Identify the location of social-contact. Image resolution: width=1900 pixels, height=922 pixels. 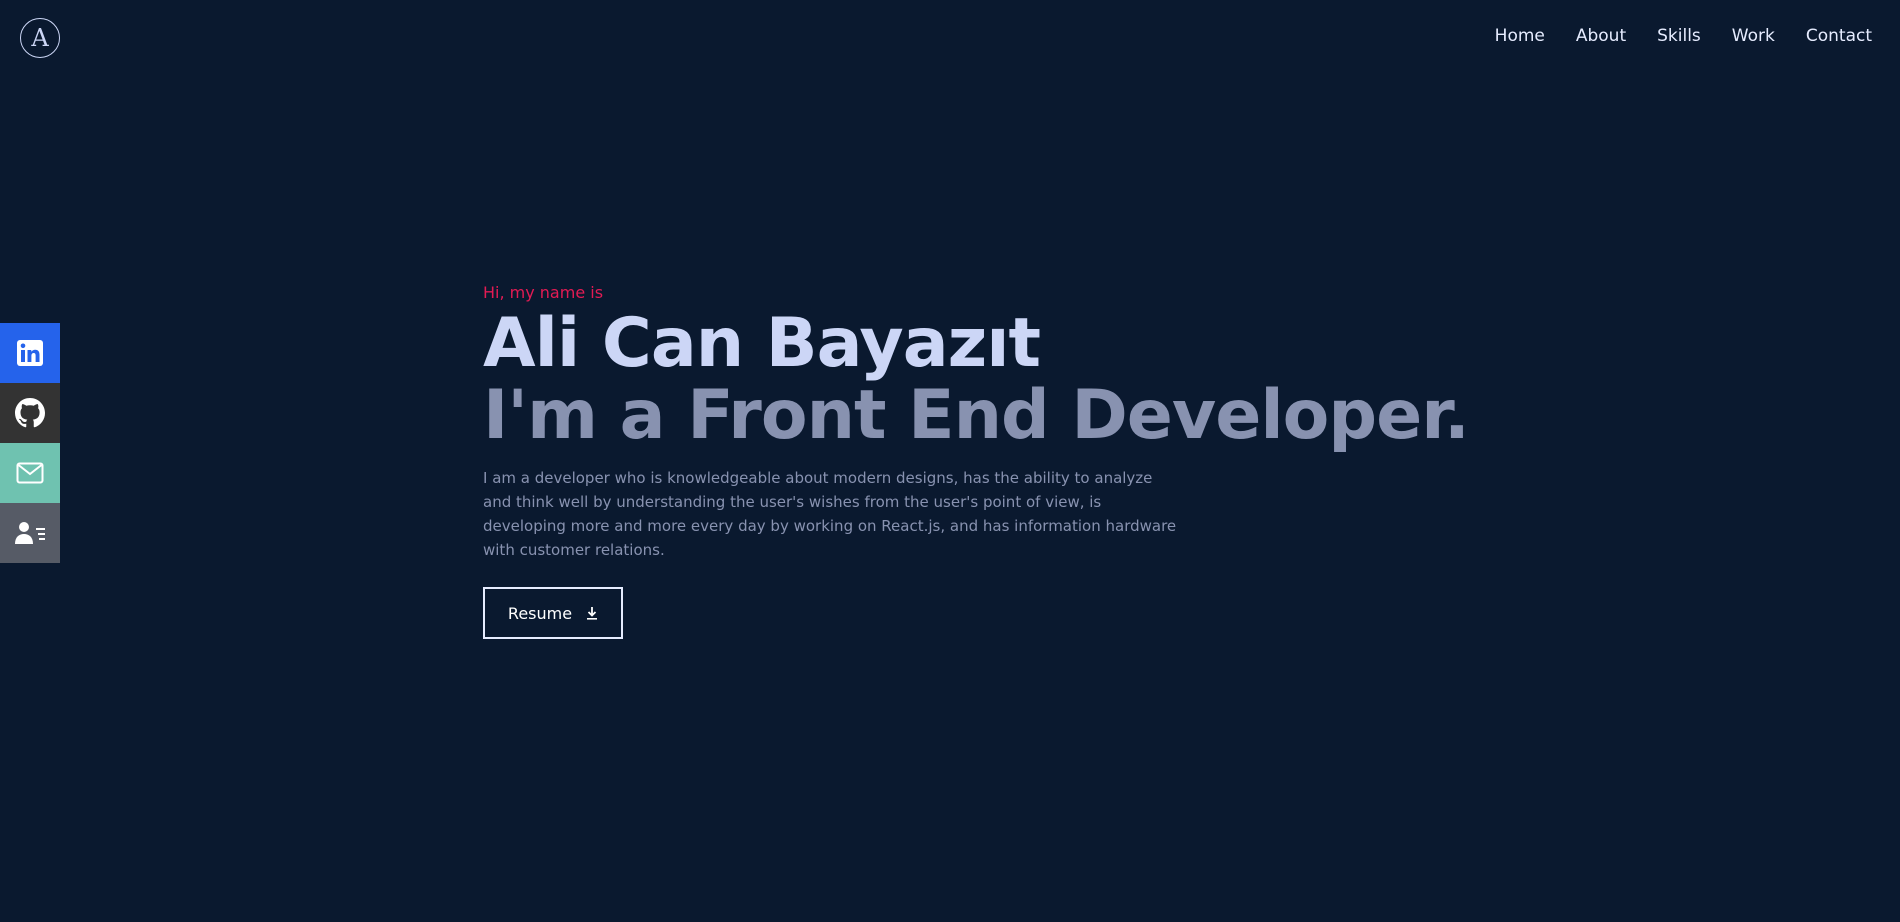
(30, 533).